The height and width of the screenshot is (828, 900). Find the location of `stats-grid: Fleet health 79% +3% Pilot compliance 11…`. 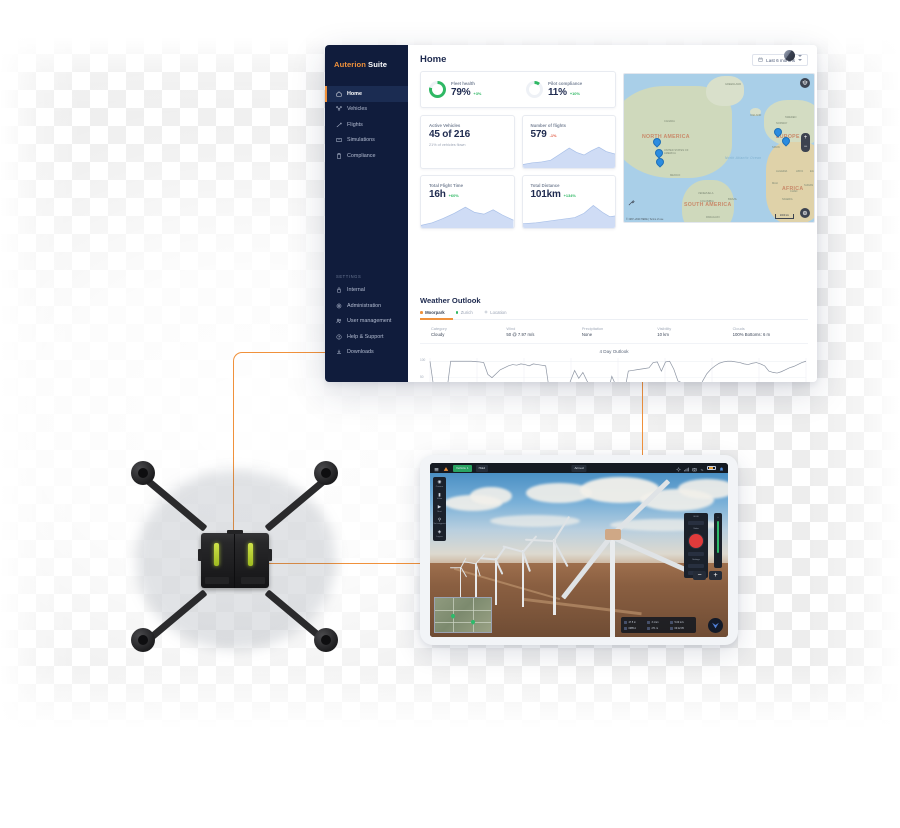

stats-grid: Fleet health 79% +3% Pilot compliance 11… is located at coordinates (518, 153).